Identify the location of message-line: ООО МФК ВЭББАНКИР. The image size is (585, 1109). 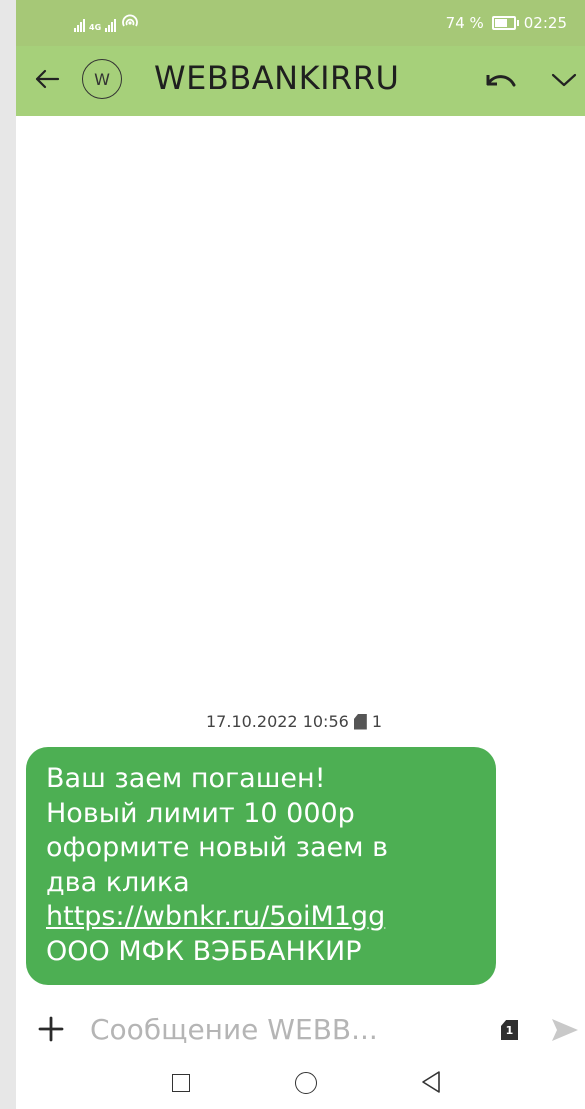
(204, 951).